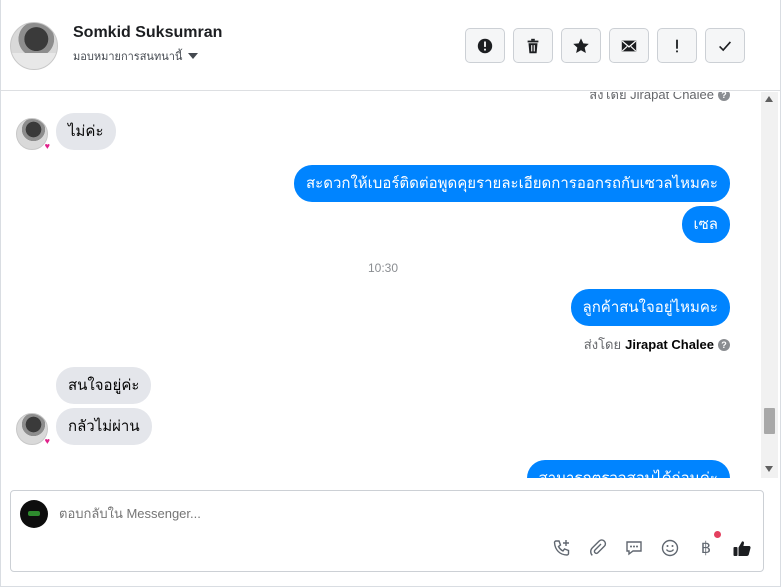 The image size is (781, 587). I want to click on sent-by-label: ส่งโดย Jirapat Chalee ?, so click(657, 344).